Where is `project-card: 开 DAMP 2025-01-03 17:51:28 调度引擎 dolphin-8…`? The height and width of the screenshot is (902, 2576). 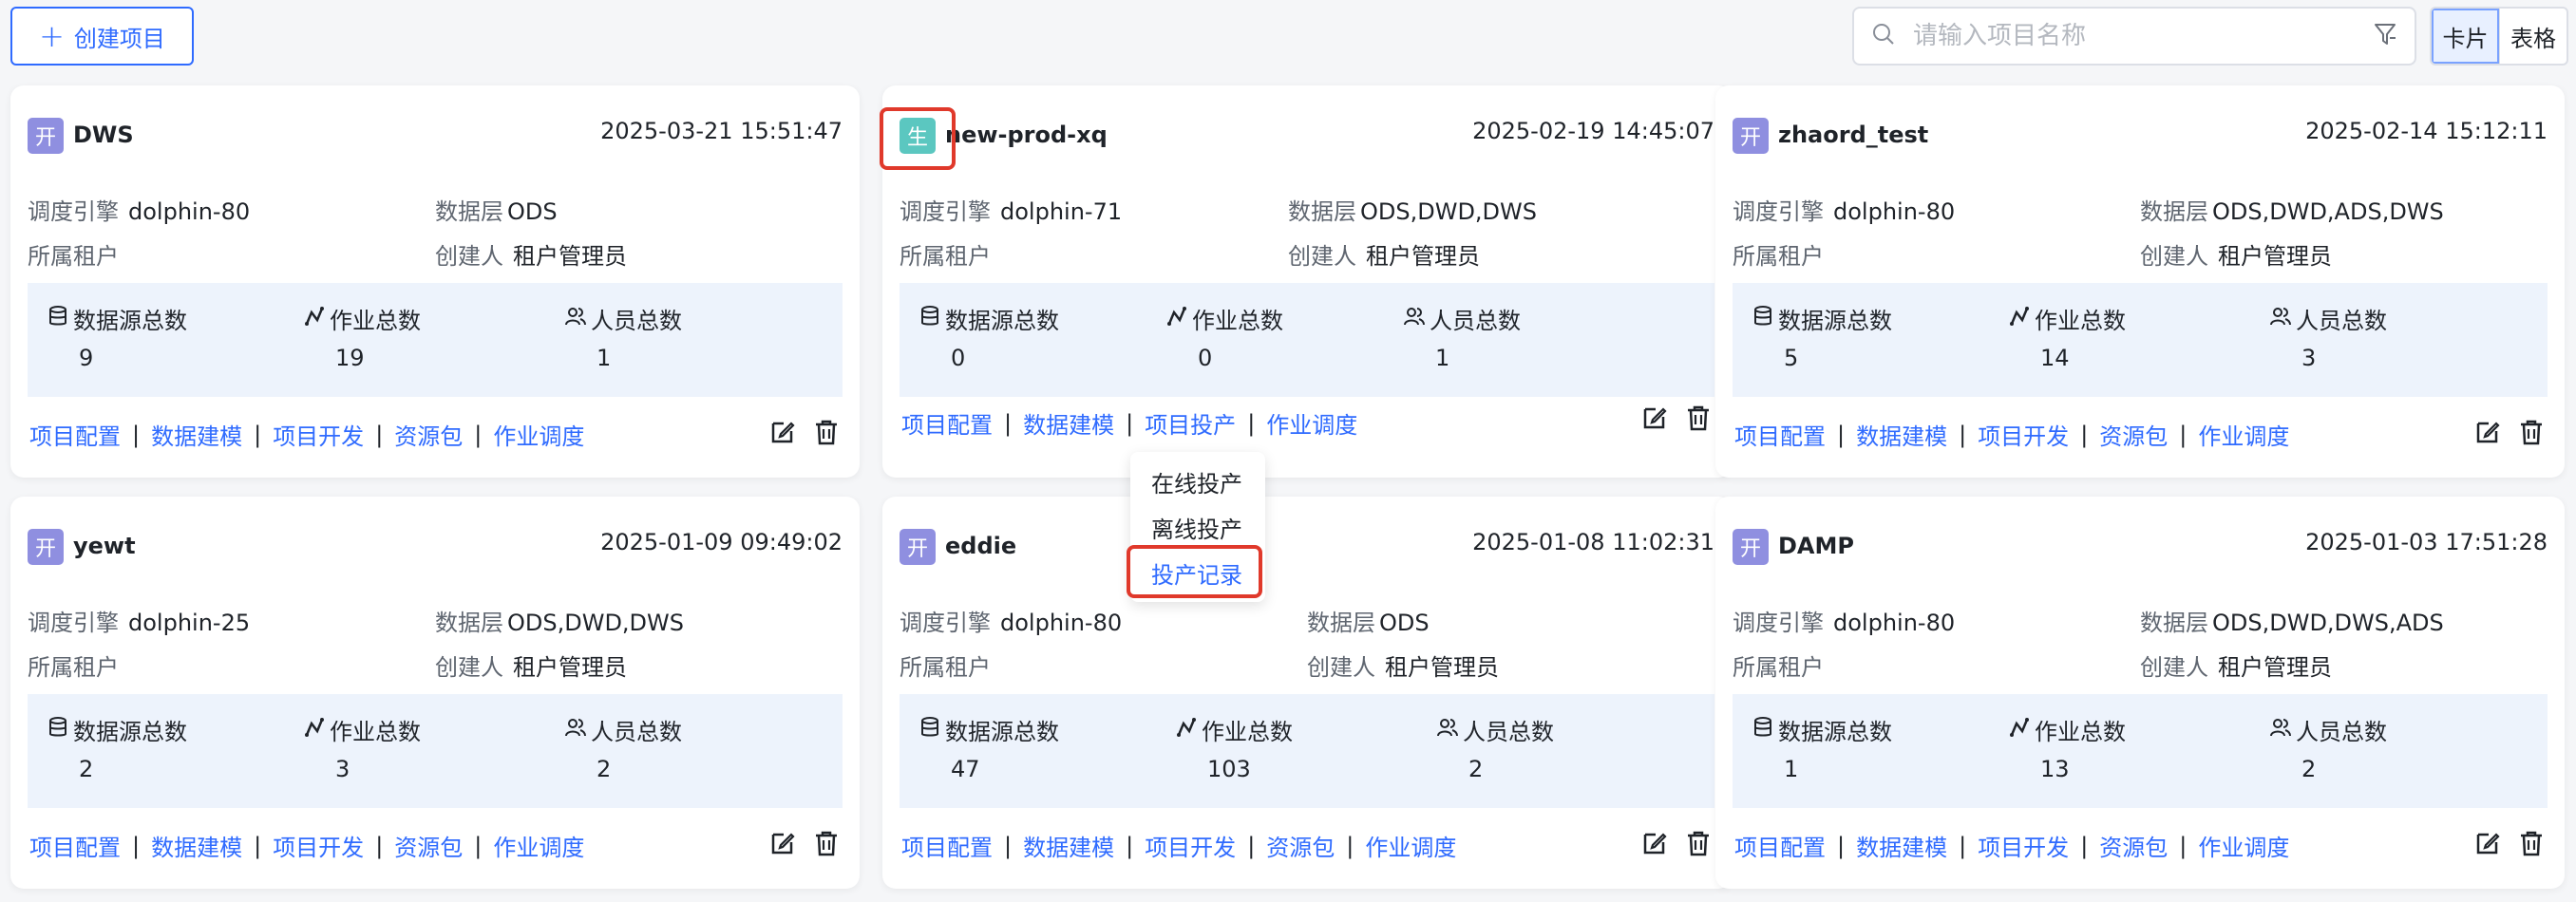 project-card: 开 DAMP 2025-01-03 17:51:28 调度引擎 dolphin-8… is located at coordinates (2140, 693).